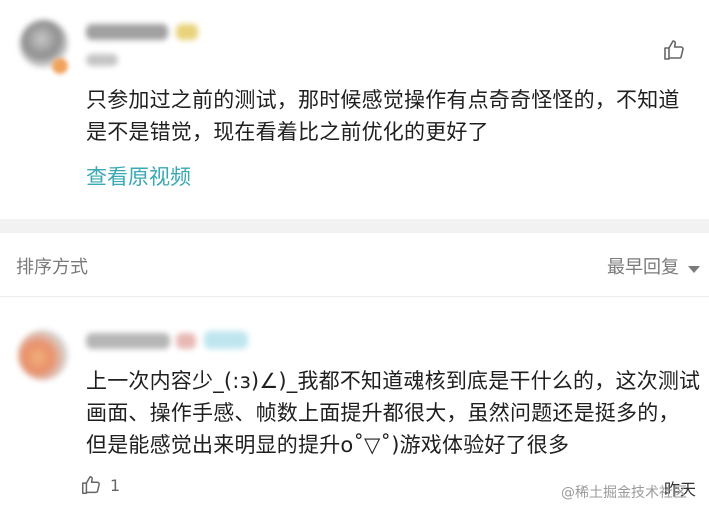 Image resolution: width=709 pixels, height=513 pixels. What do you see at coordinates (52, 267) in the screenshot?
I see `sort-label: 排序方式` at bounding box center [52, 267].